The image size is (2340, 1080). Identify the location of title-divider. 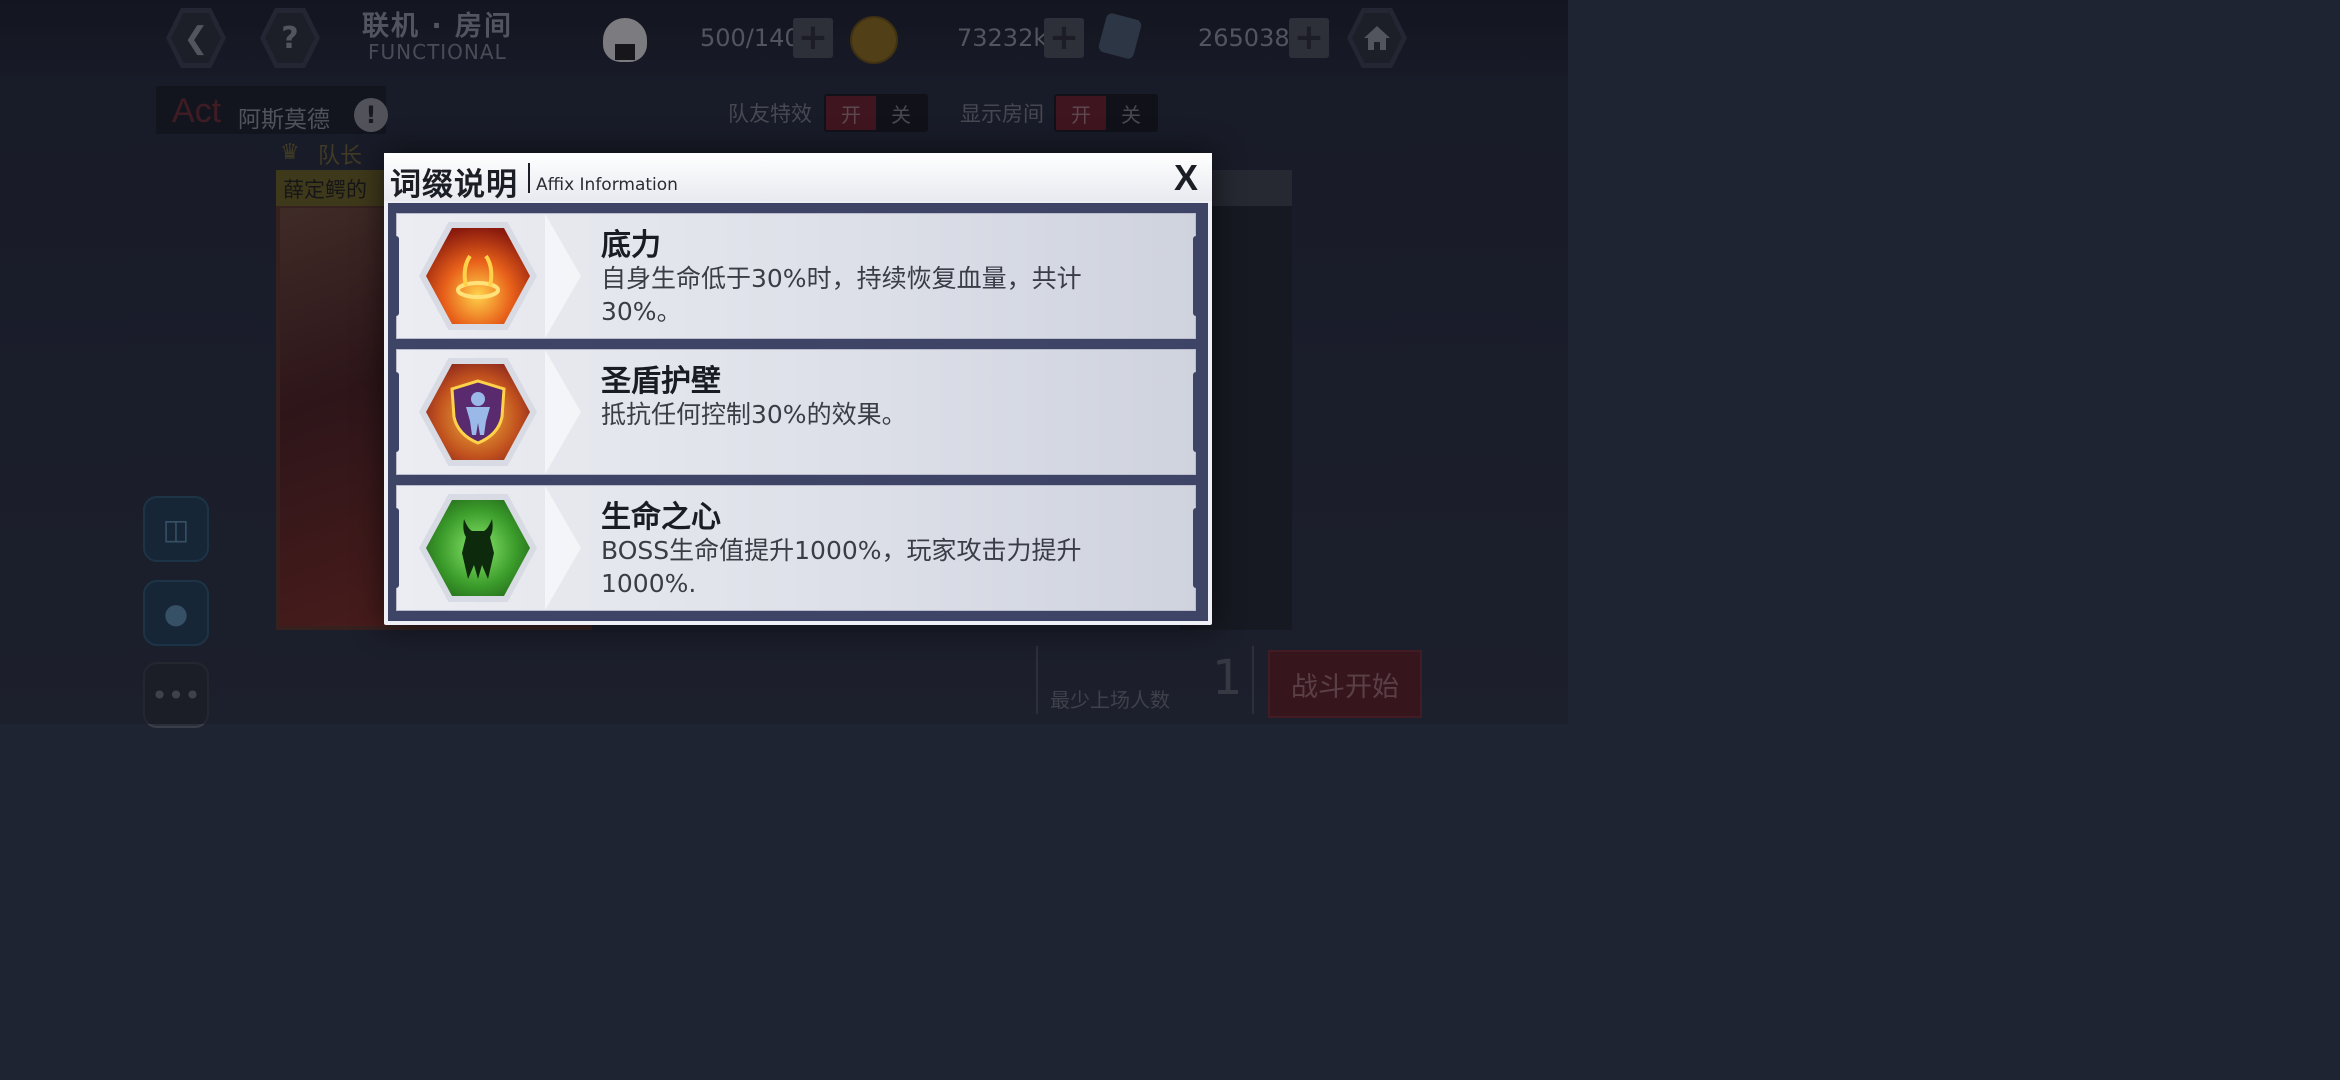
(529, 178).